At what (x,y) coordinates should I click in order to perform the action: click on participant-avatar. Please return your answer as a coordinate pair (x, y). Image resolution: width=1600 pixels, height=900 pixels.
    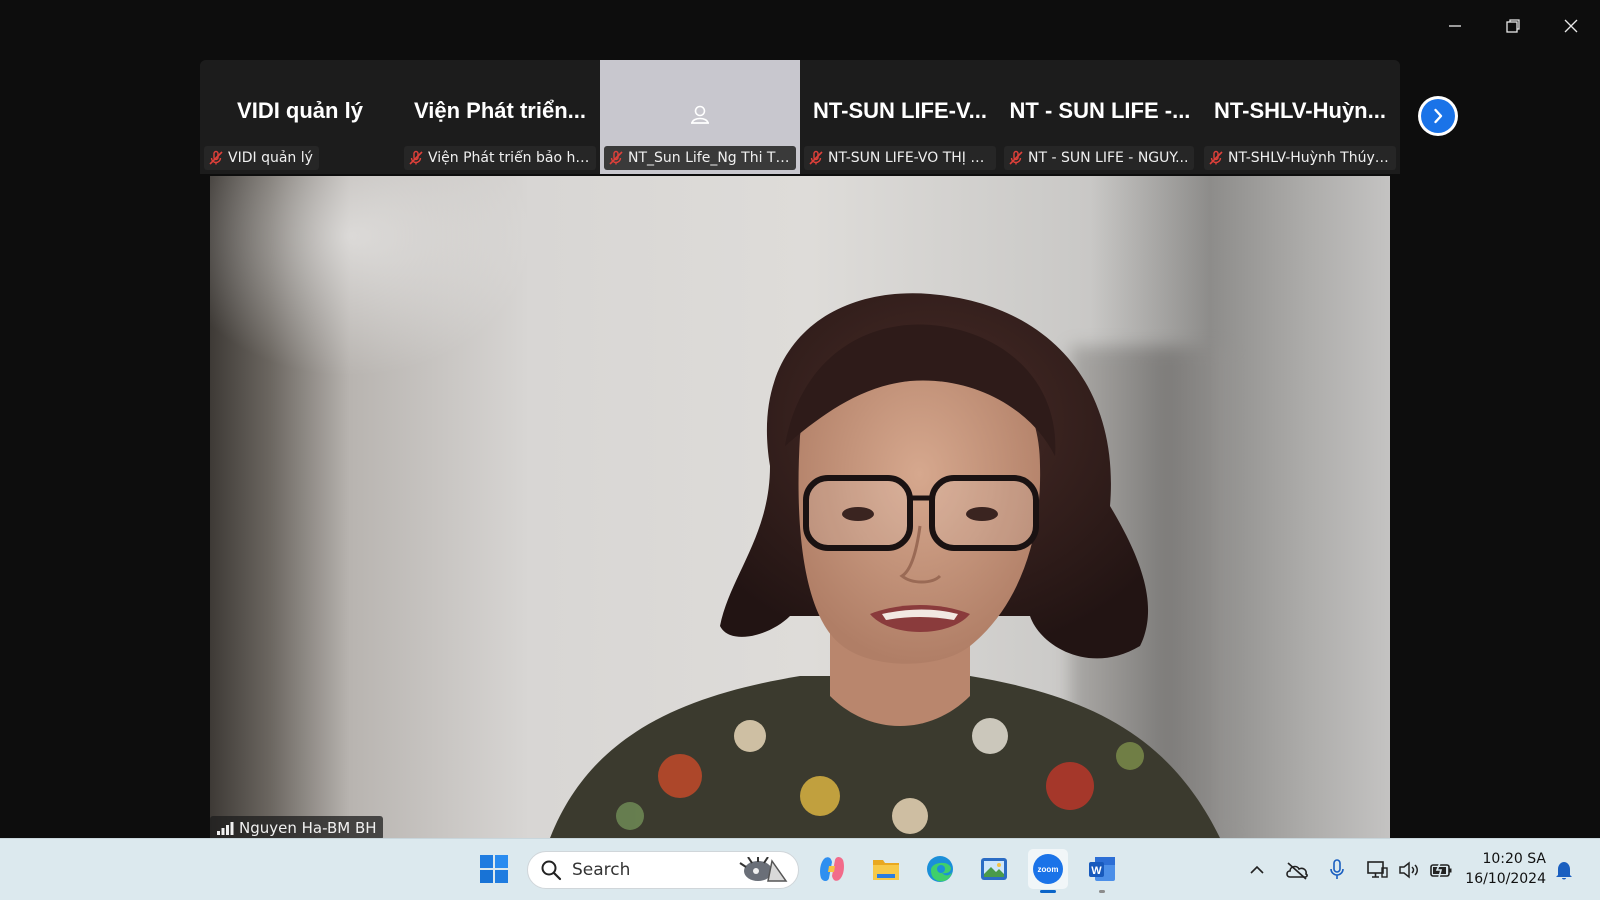
    Looking at the image, I should click on (700, 114).